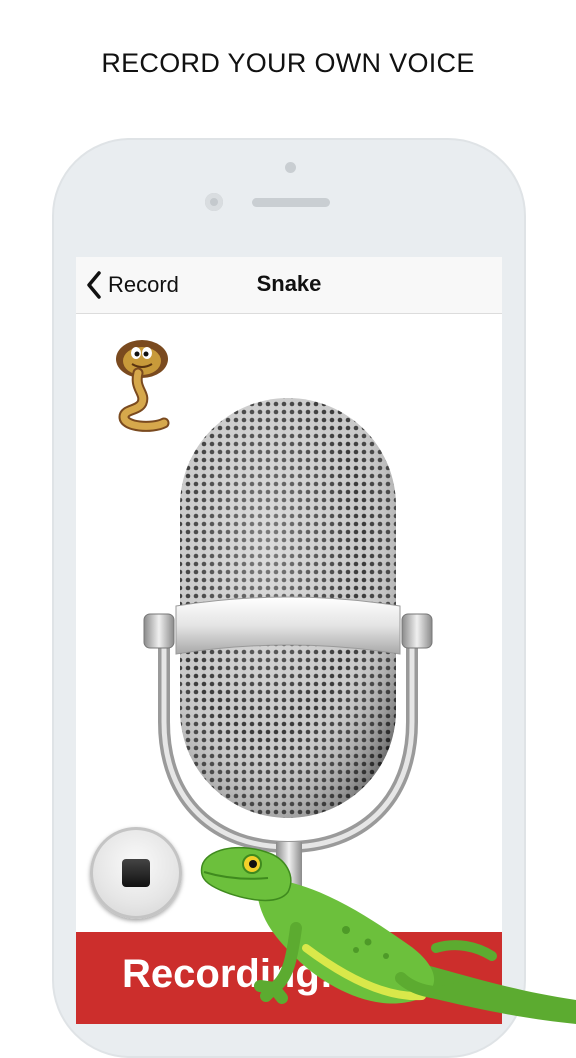 The image size is (576, 1058). What do you see at coordinates (388, 935) in the screenshot?
I see `lizard-icon` at bounding box center [388, 935].